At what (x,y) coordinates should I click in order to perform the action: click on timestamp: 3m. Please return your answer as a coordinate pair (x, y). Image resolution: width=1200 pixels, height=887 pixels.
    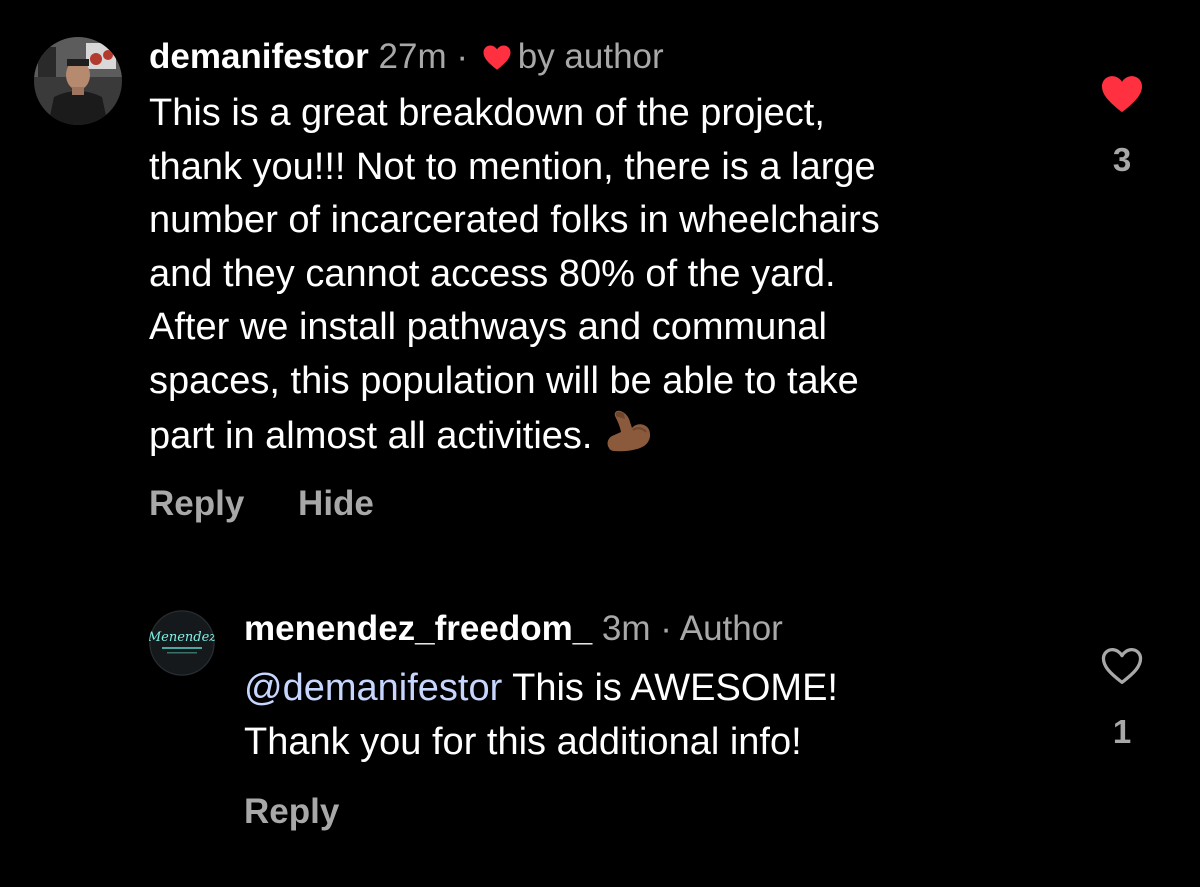
    Looking at the image, I should click on (626, 628).